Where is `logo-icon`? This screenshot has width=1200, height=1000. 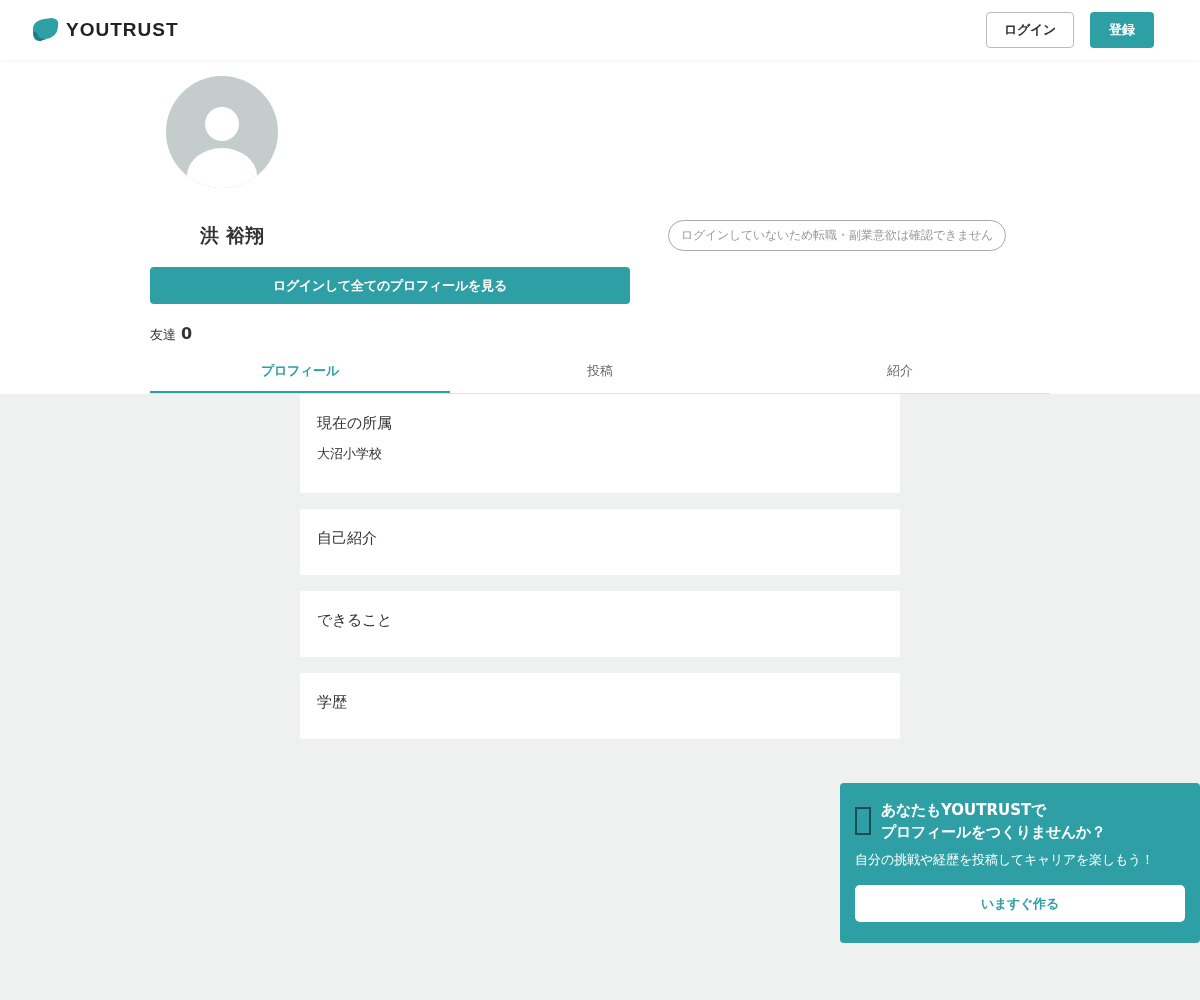
logo-icon is located at coordinates (45, 30).